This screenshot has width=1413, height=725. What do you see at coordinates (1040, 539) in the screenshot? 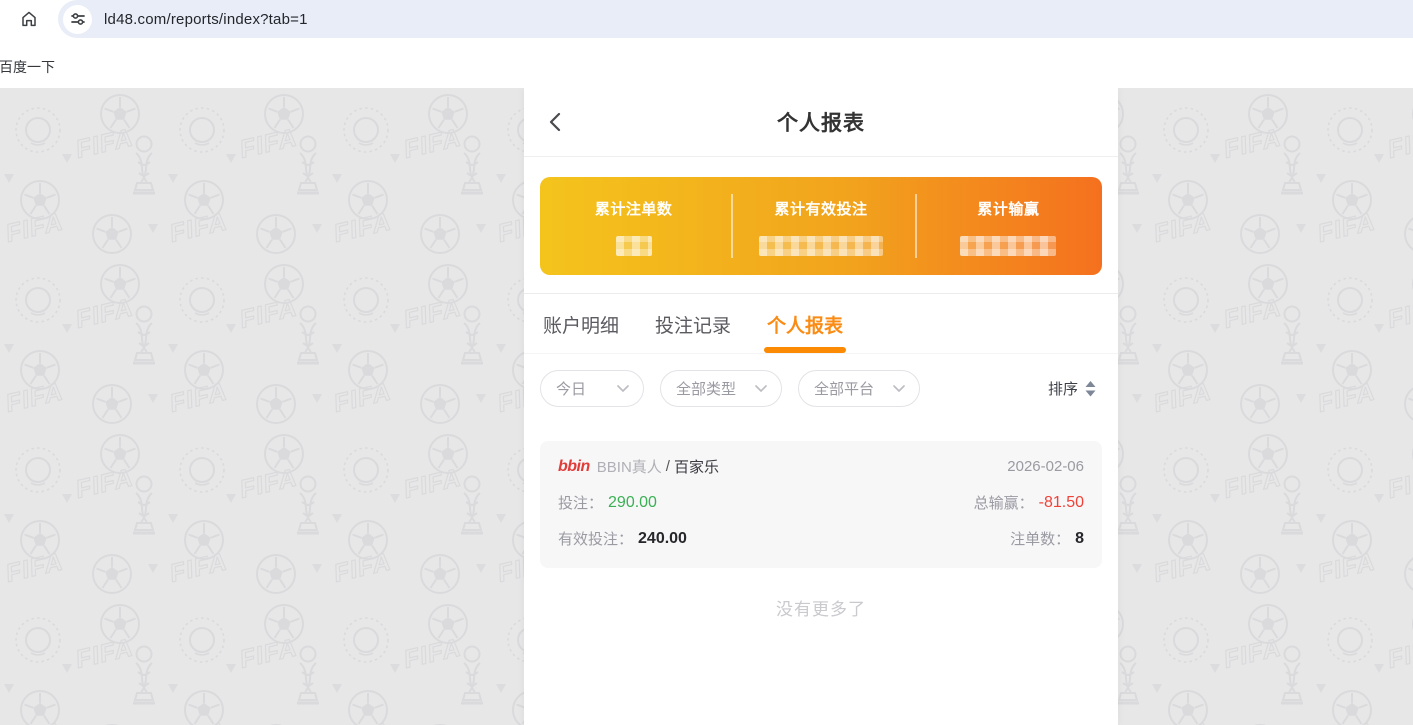
I see `bet-count-label: 注单数：` at bounding box center [1040, 539].